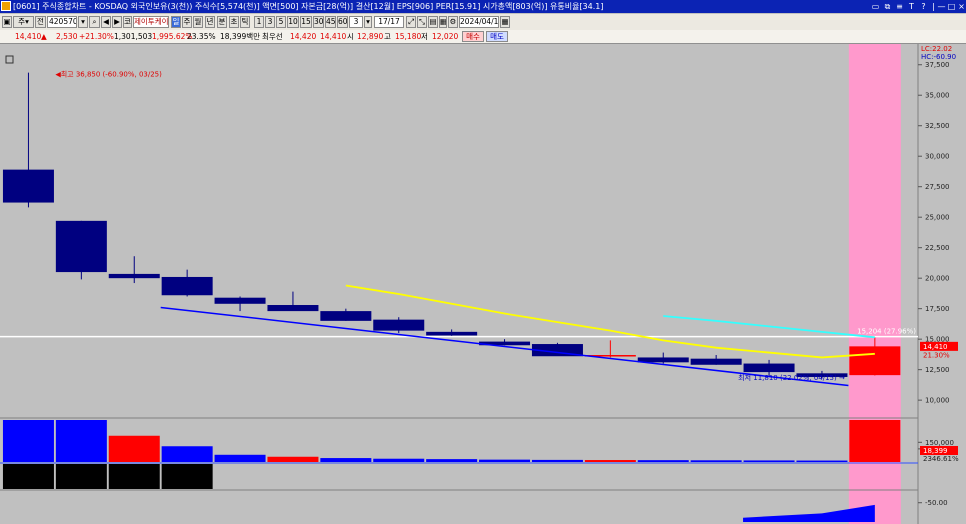  Describe the element at coordinates (94, 22) in the screenshot. I see `search-icon: ⌕` at that location.